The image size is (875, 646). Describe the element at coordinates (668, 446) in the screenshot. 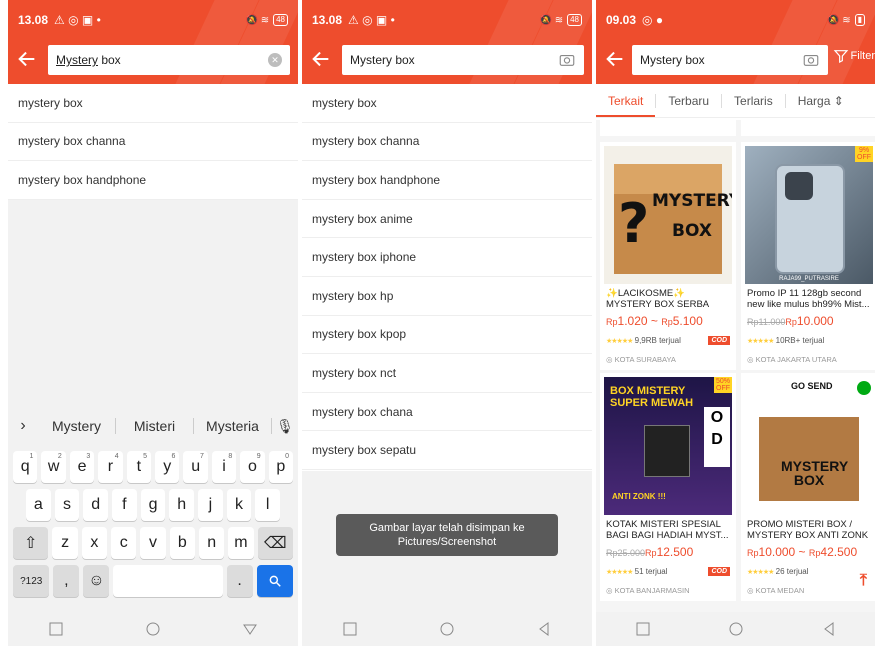

I see `product-image: BOX MISTERY SUPER MEWAH ANTI ZONK !!! O D` at that location.